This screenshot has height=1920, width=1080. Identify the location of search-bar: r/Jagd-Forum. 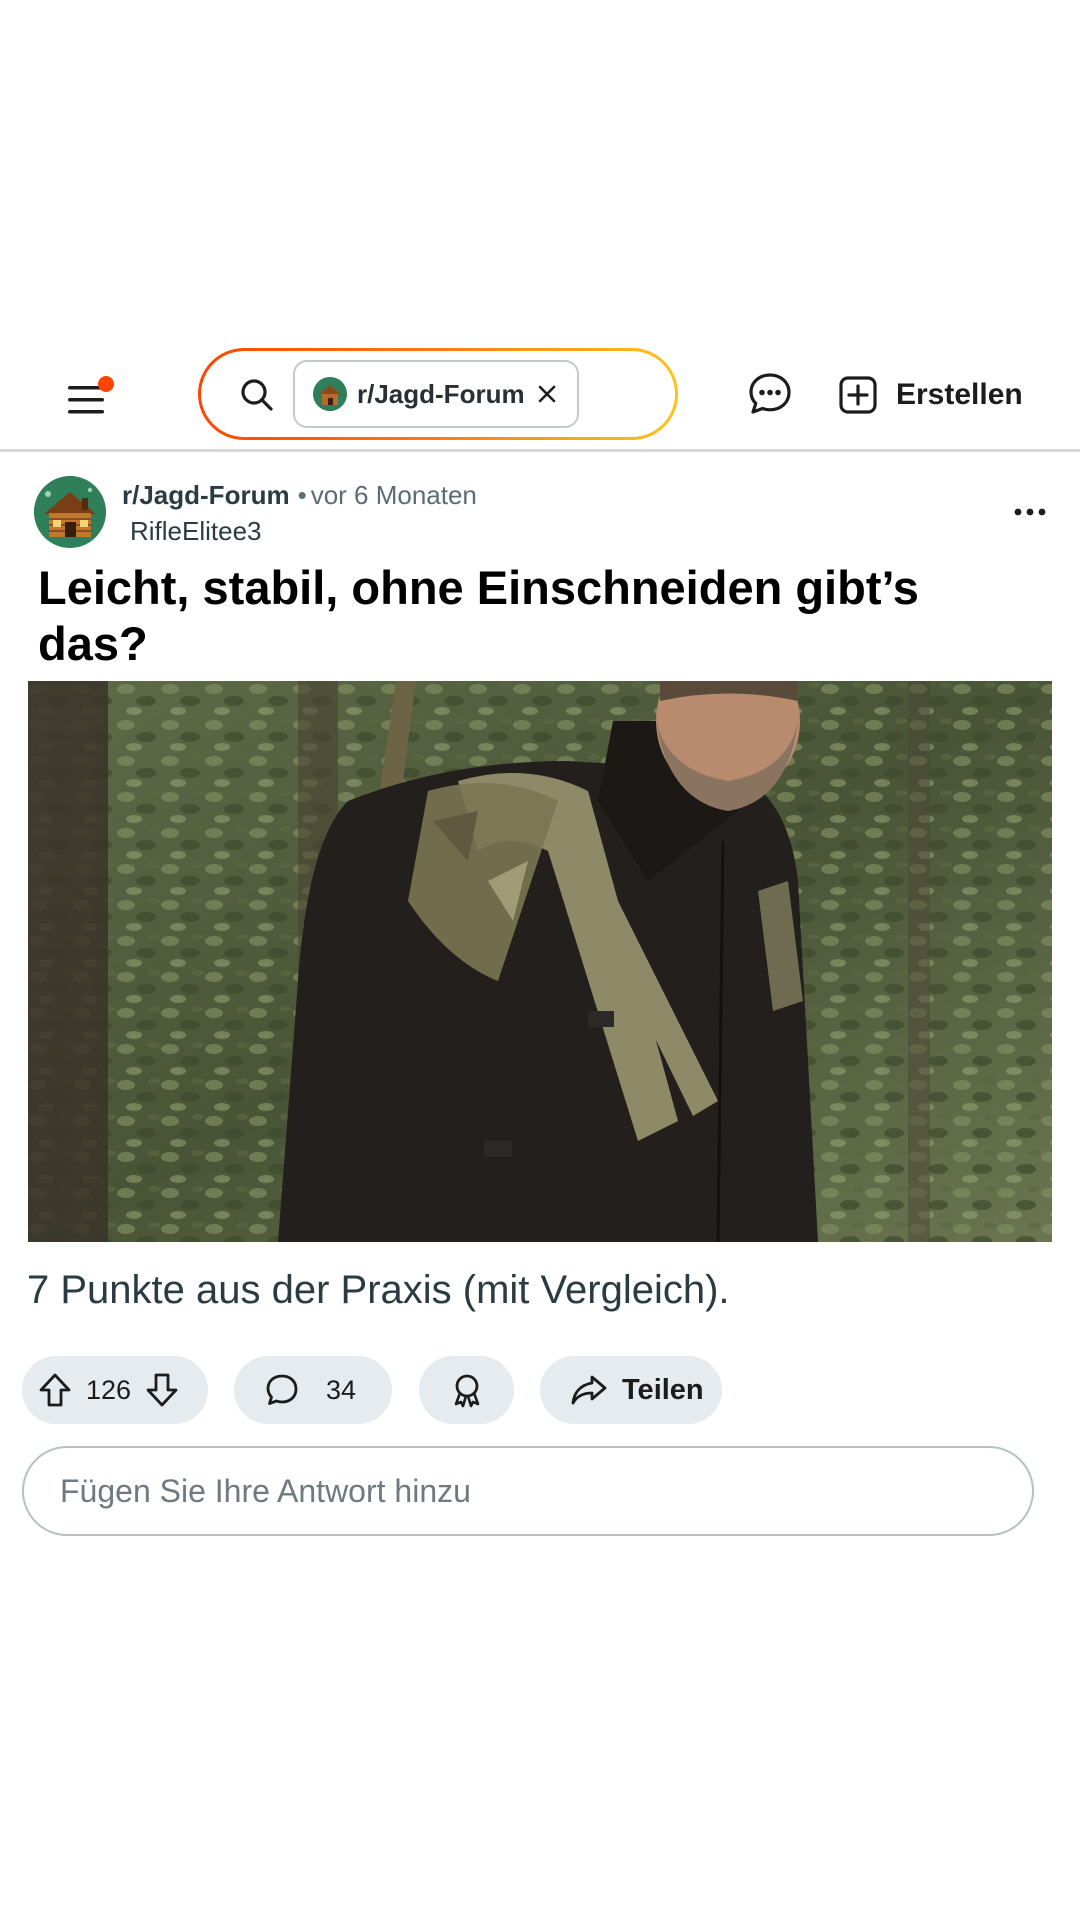
(438, 394).